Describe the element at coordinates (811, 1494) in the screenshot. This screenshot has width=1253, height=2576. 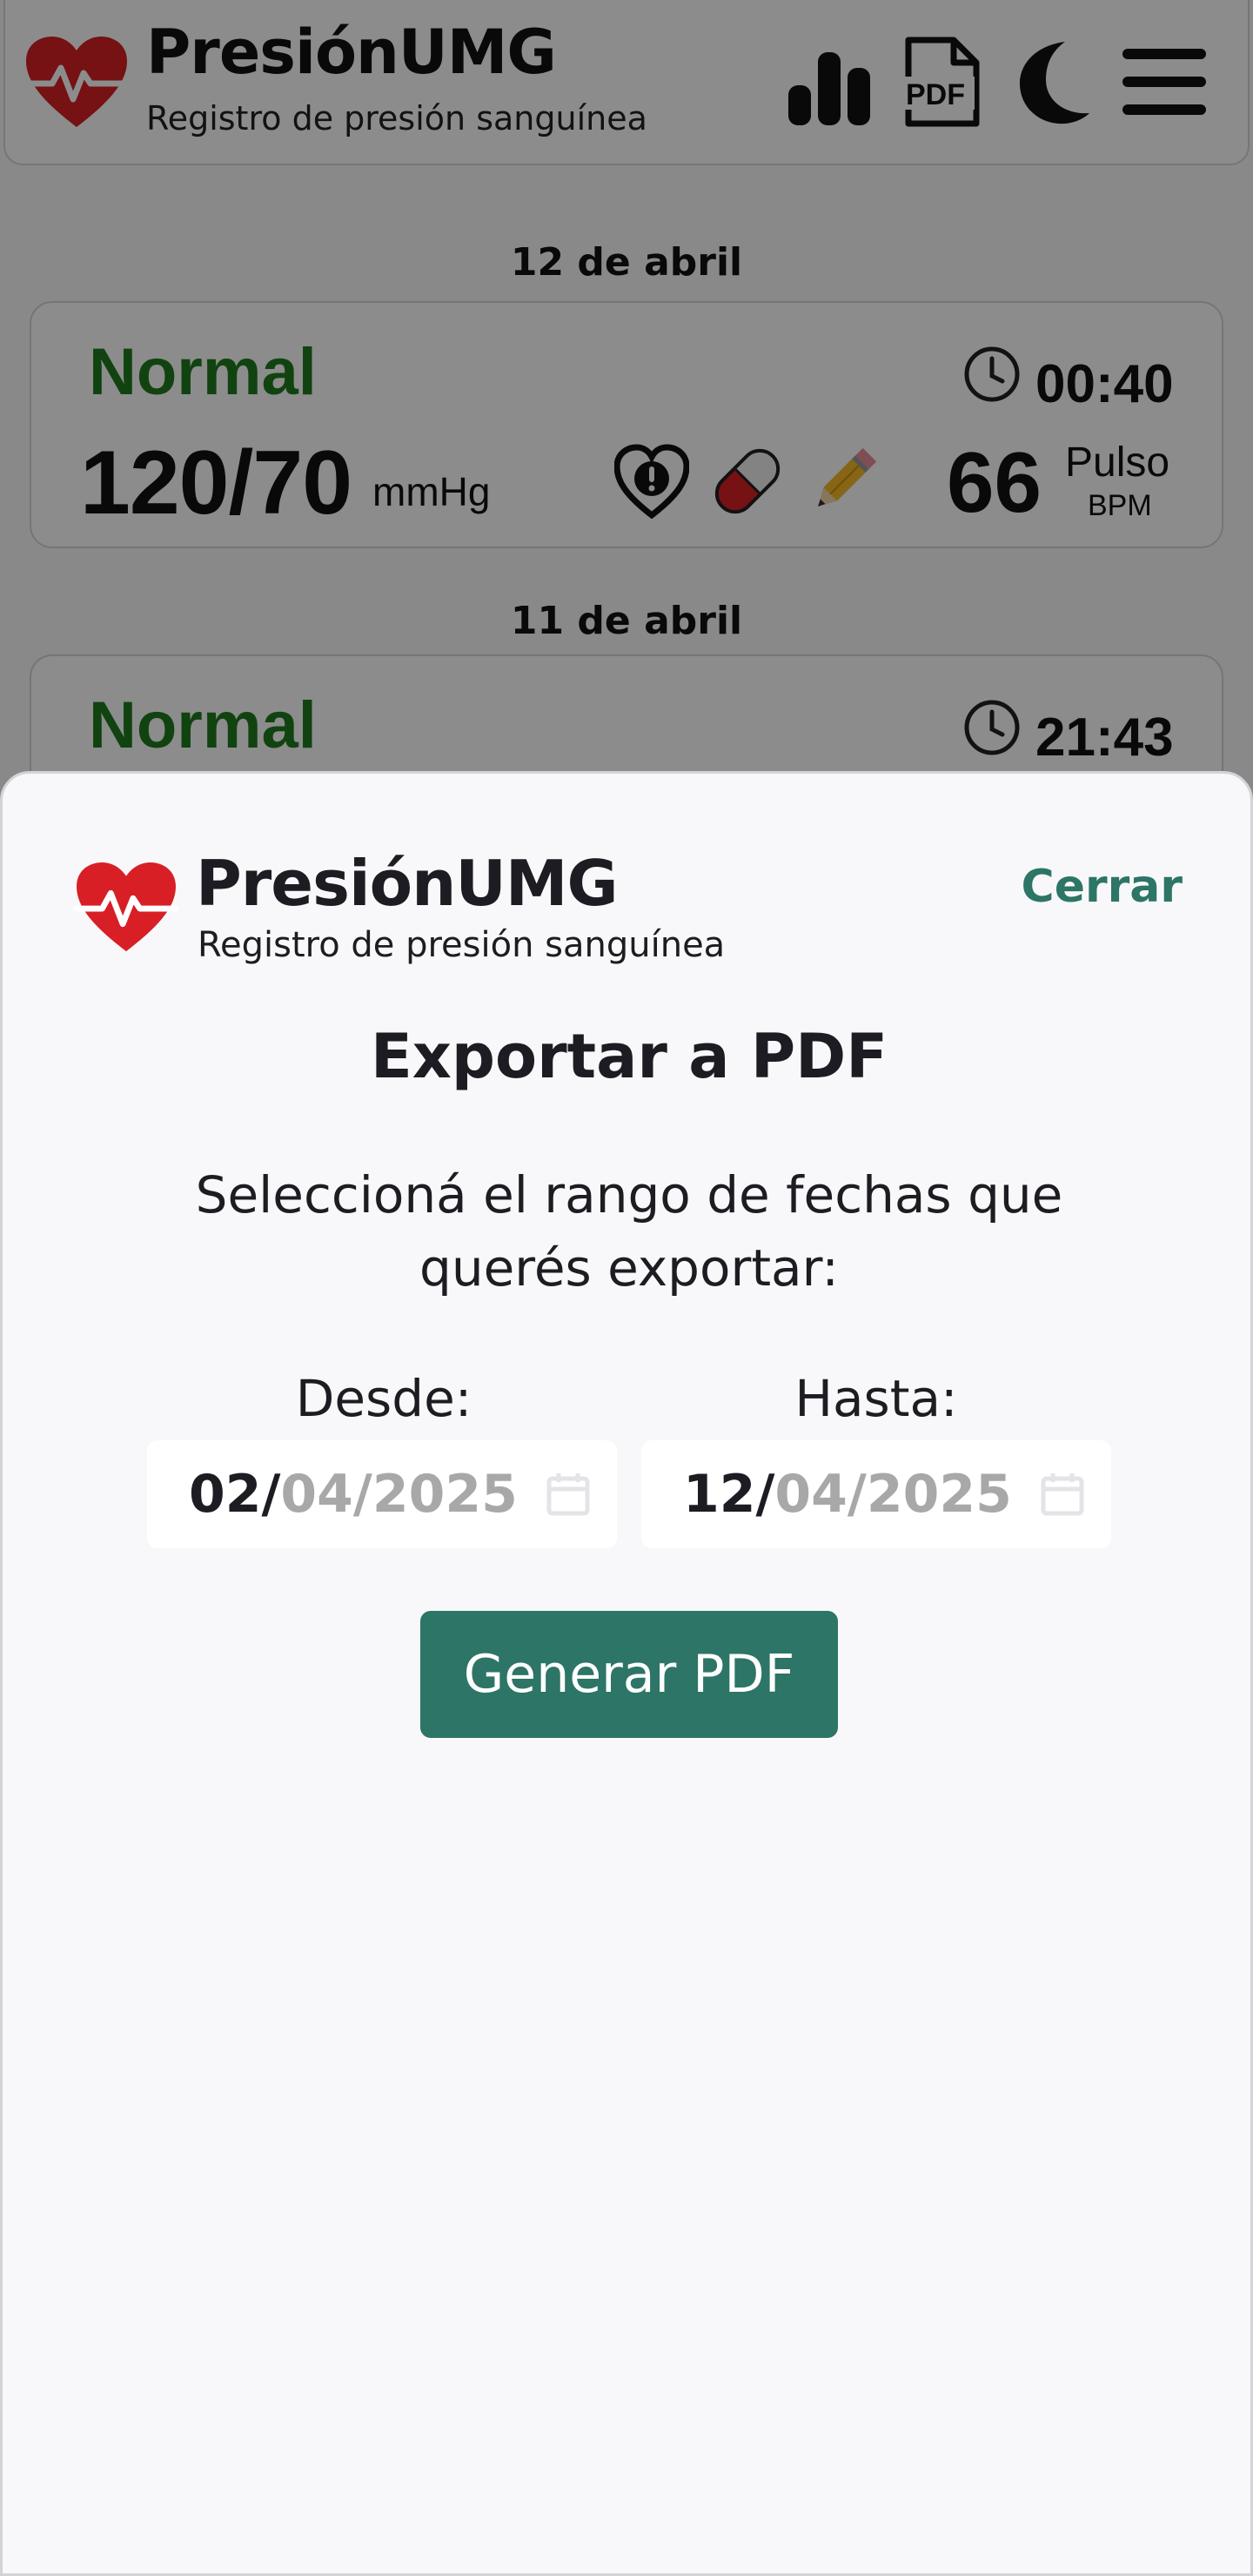
I see `to-month: 04` at that location.